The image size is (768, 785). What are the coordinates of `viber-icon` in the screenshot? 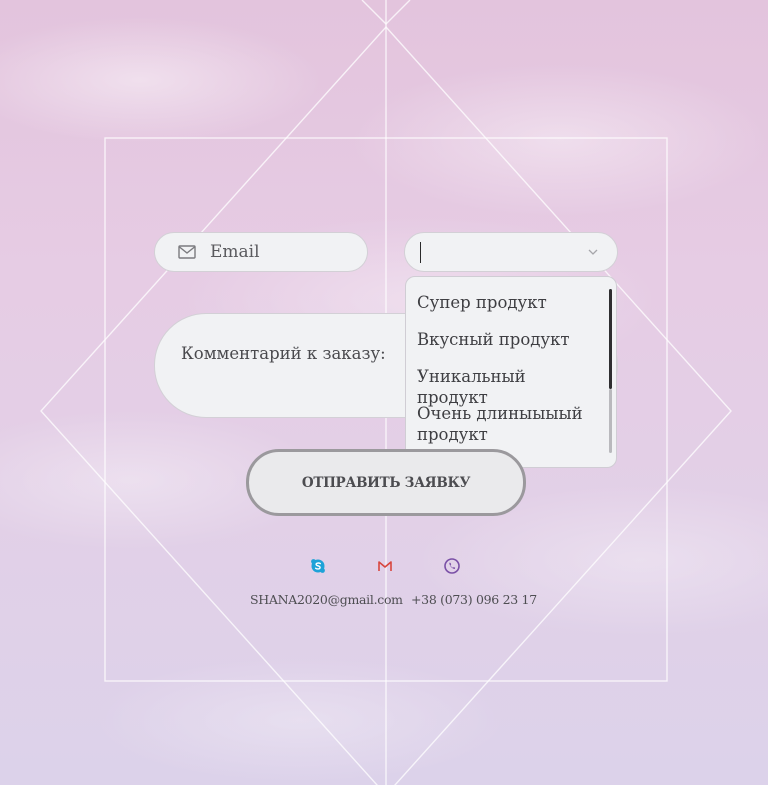 It's located at (452, 566).